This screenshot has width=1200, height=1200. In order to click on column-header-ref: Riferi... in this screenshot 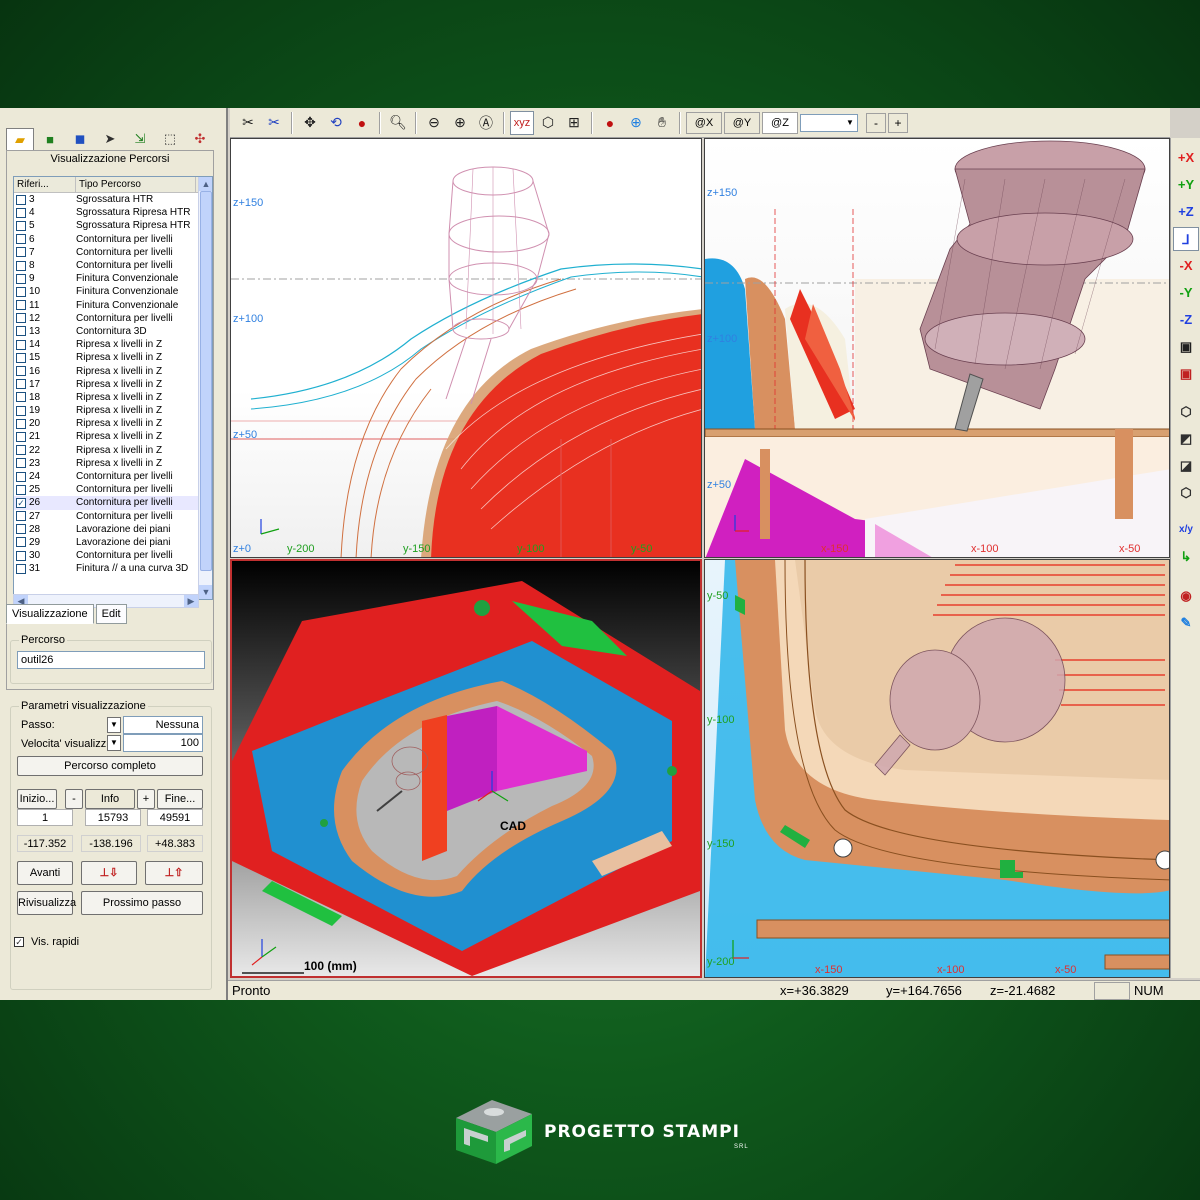, I will do `click(45, 184)`.